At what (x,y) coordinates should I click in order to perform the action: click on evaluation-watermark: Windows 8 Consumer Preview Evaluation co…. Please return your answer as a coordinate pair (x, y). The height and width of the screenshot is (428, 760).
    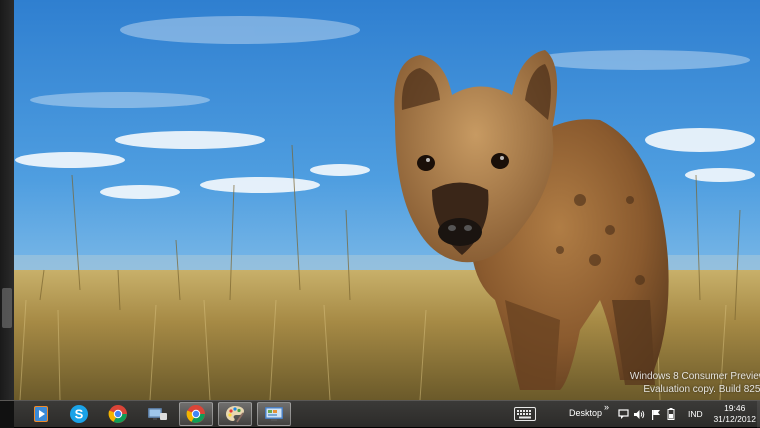
    Looking at the image, I should click on (695, 383).